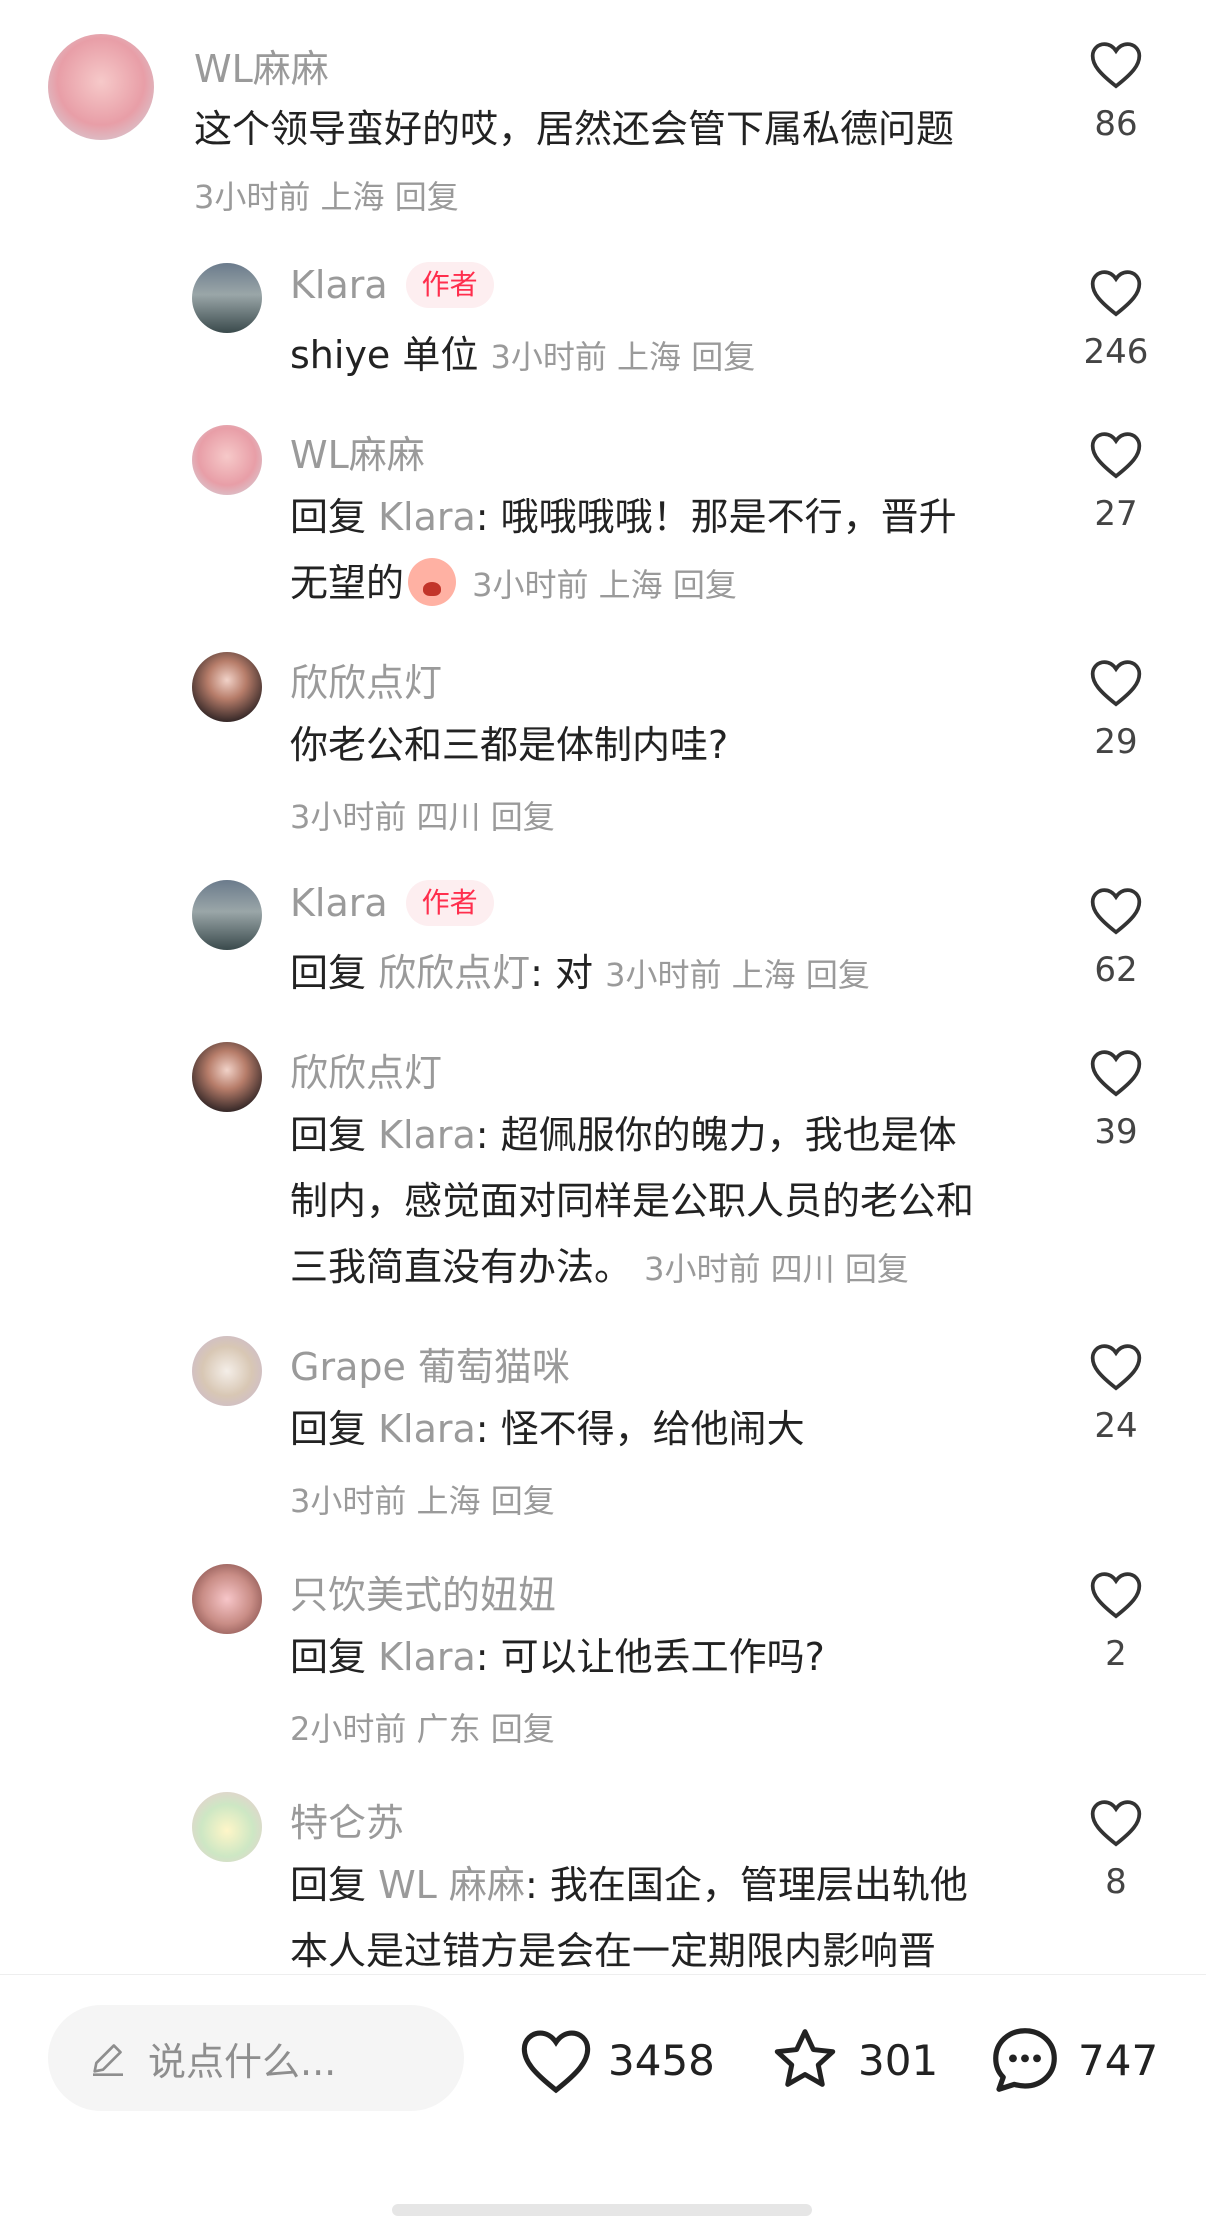 The height and width of the screenshot is (2238, 1206). Describe the element at coordinates (1116, 1621) in the screenshot. I see `like-button: 2` at that location.